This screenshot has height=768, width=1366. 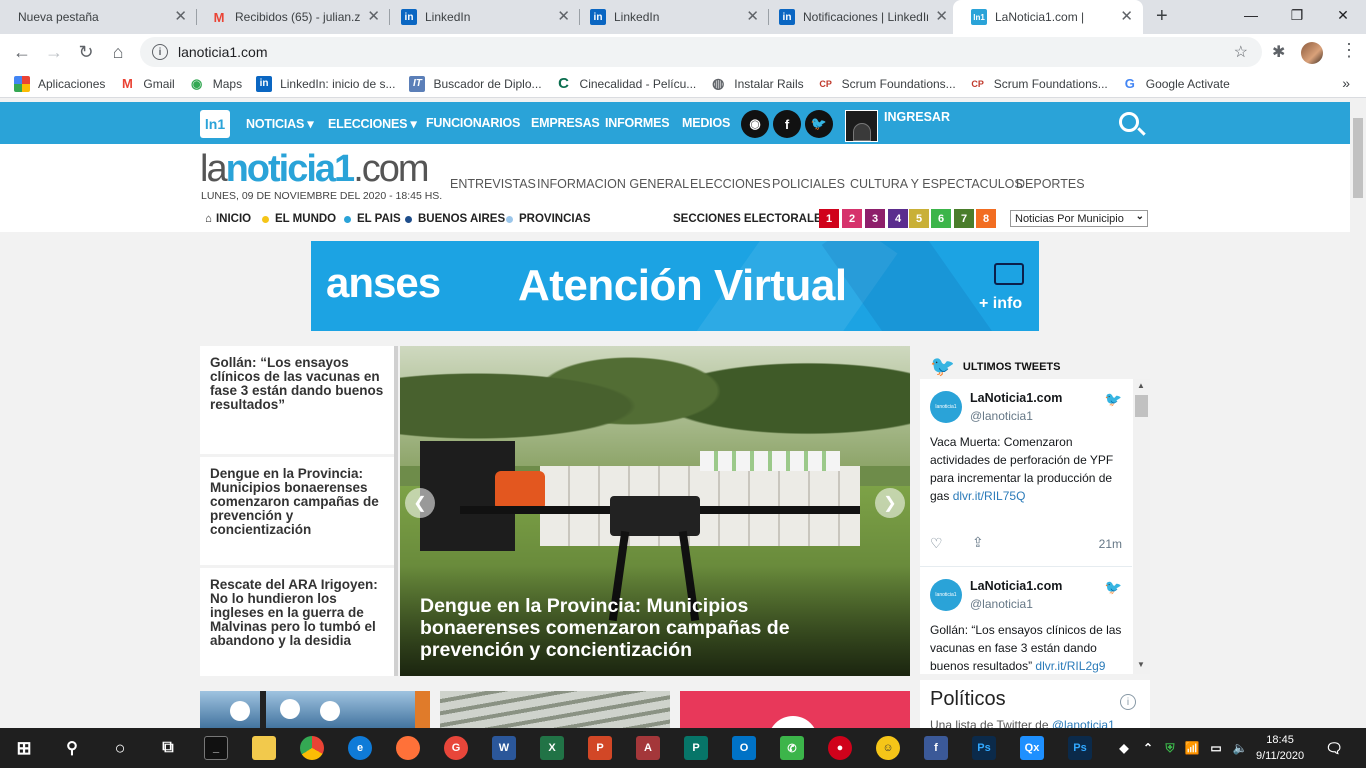 What do you see at coordinates (808, 184) in the screenshot?
I see `section-policiales: POLICIALES` at bounding box center [808, 184].